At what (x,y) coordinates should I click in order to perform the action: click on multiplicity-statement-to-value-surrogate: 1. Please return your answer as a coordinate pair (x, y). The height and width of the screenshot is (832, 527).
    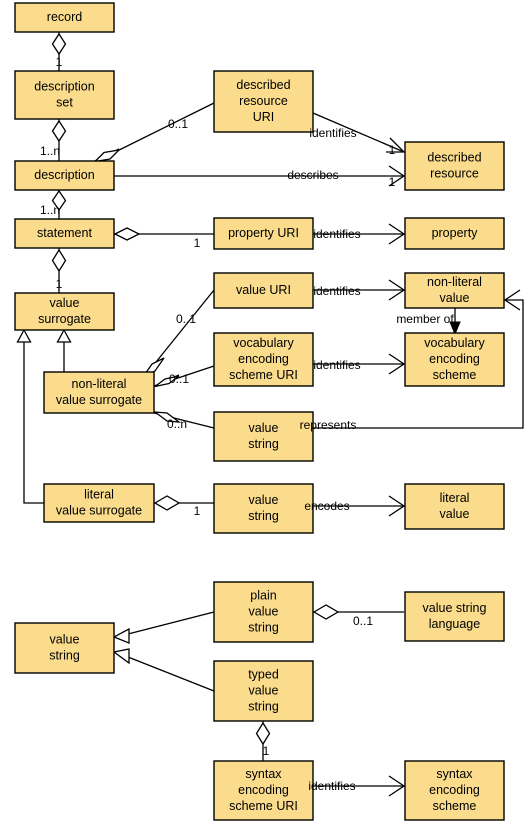
    Looking at the image, I should click on (59, 284).